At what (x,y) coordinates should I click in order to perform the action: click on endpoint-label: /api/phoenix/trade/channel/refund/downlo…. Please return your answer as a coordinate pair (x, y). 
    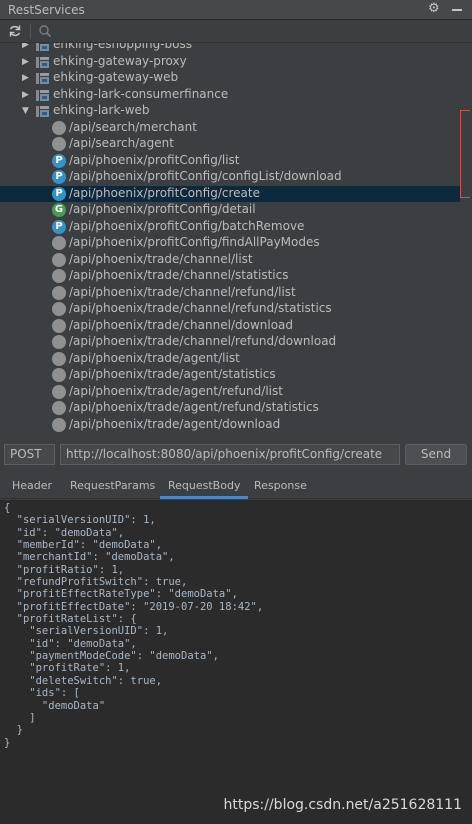
    Looking at the image, I should click on (203, 341).